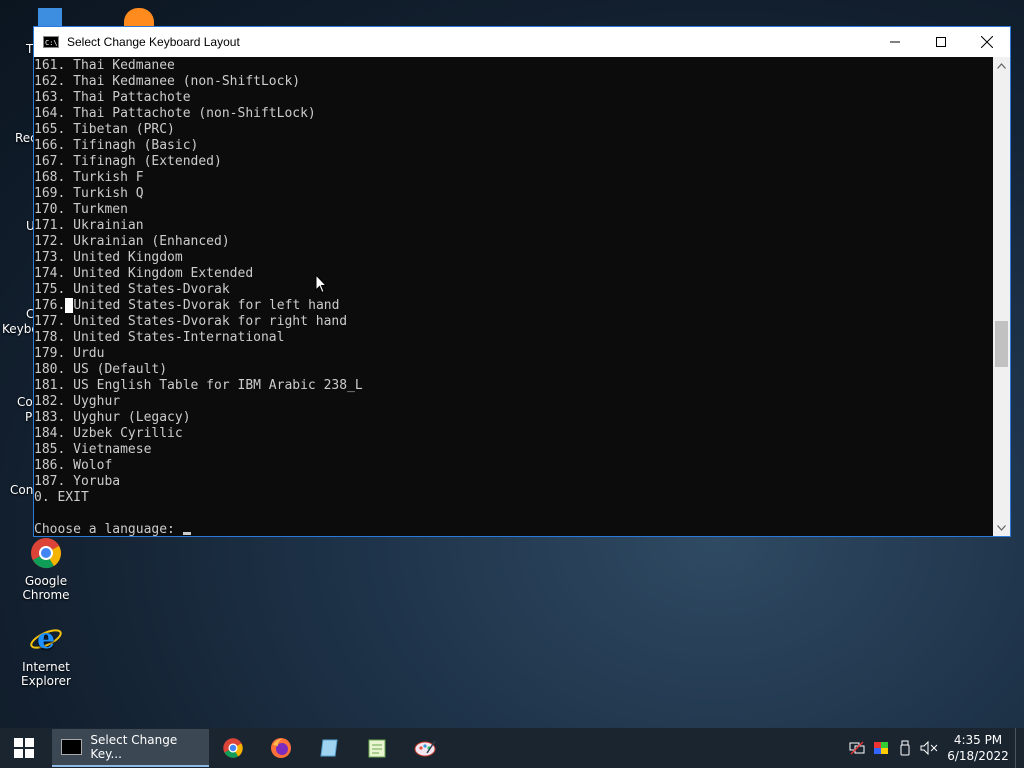 The height and width of the screenshot is (768, 1024). What do you see at coordinates (144, 273) in the screenshot?
I see `console-line: 174. United Kingdom Extended` at bounding box center [144, 273].